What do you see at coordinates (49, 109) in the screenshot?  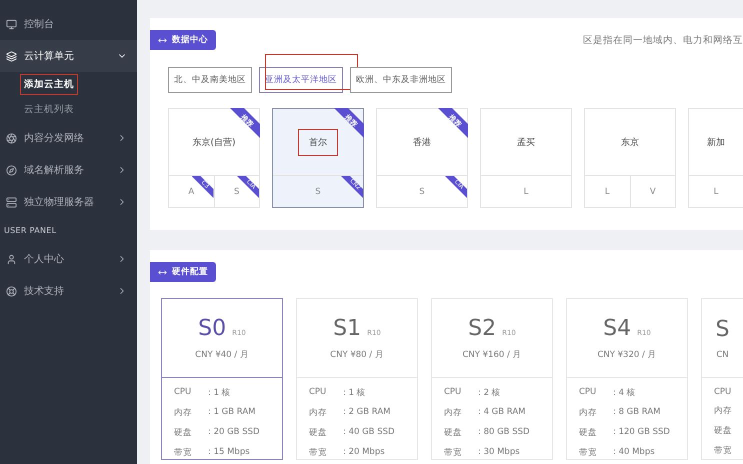 I see `sidebar-subitem: 云主机列表` at bounding box center [49, 109].